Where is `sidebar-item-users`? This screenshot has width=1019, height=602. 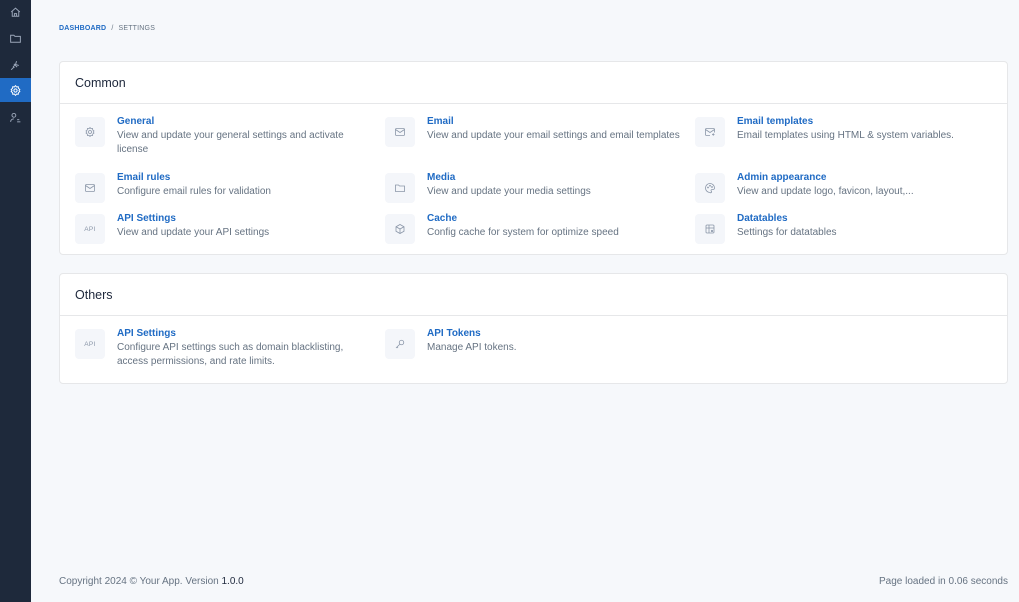
sidebar-item-users is located at coordinates (15, 117).